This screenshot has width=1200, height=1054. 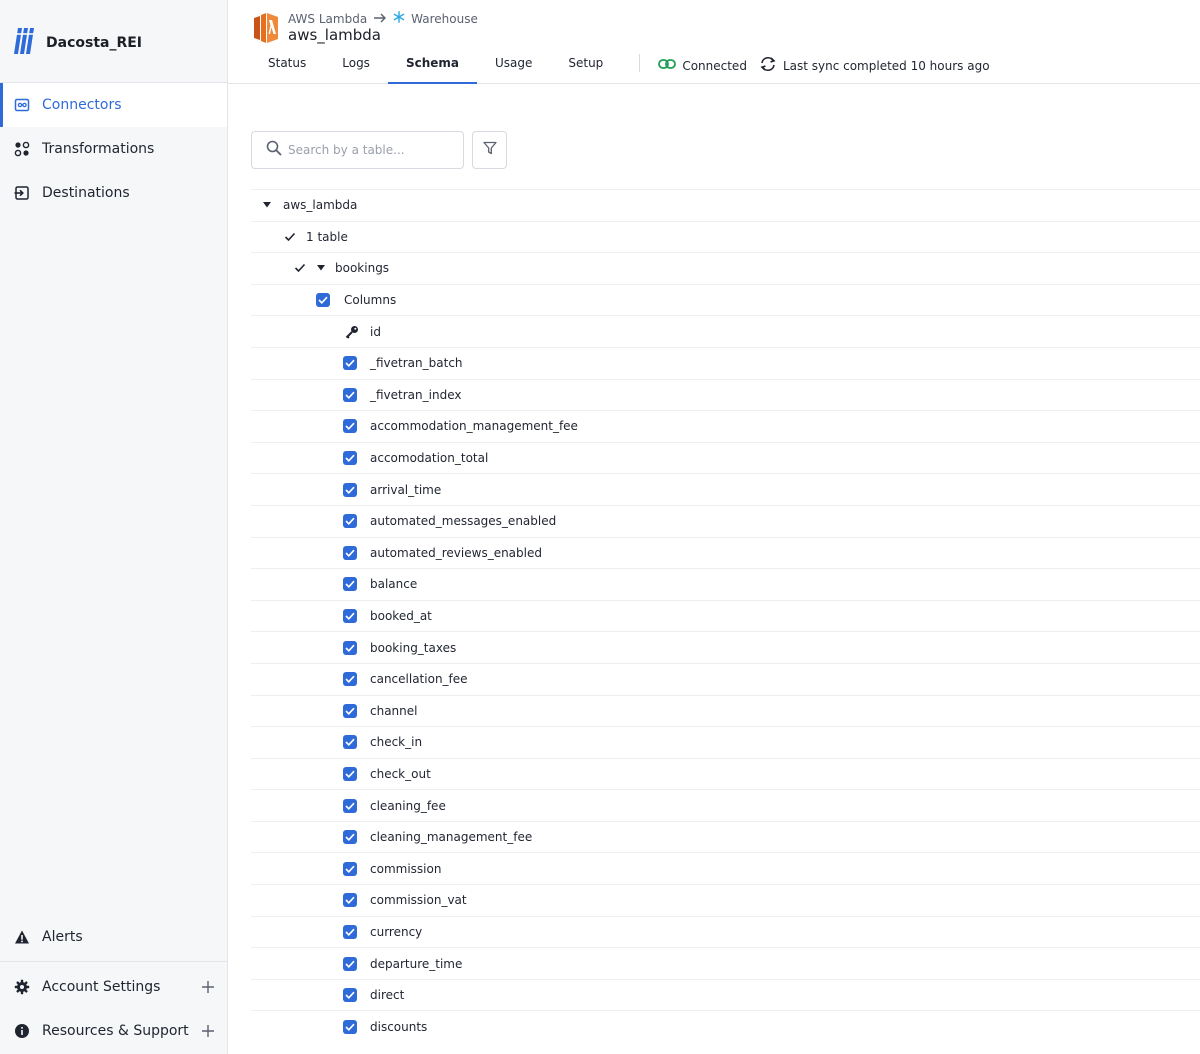 I want to click on column-row: accomodation_total, so click(x=725, y=457).